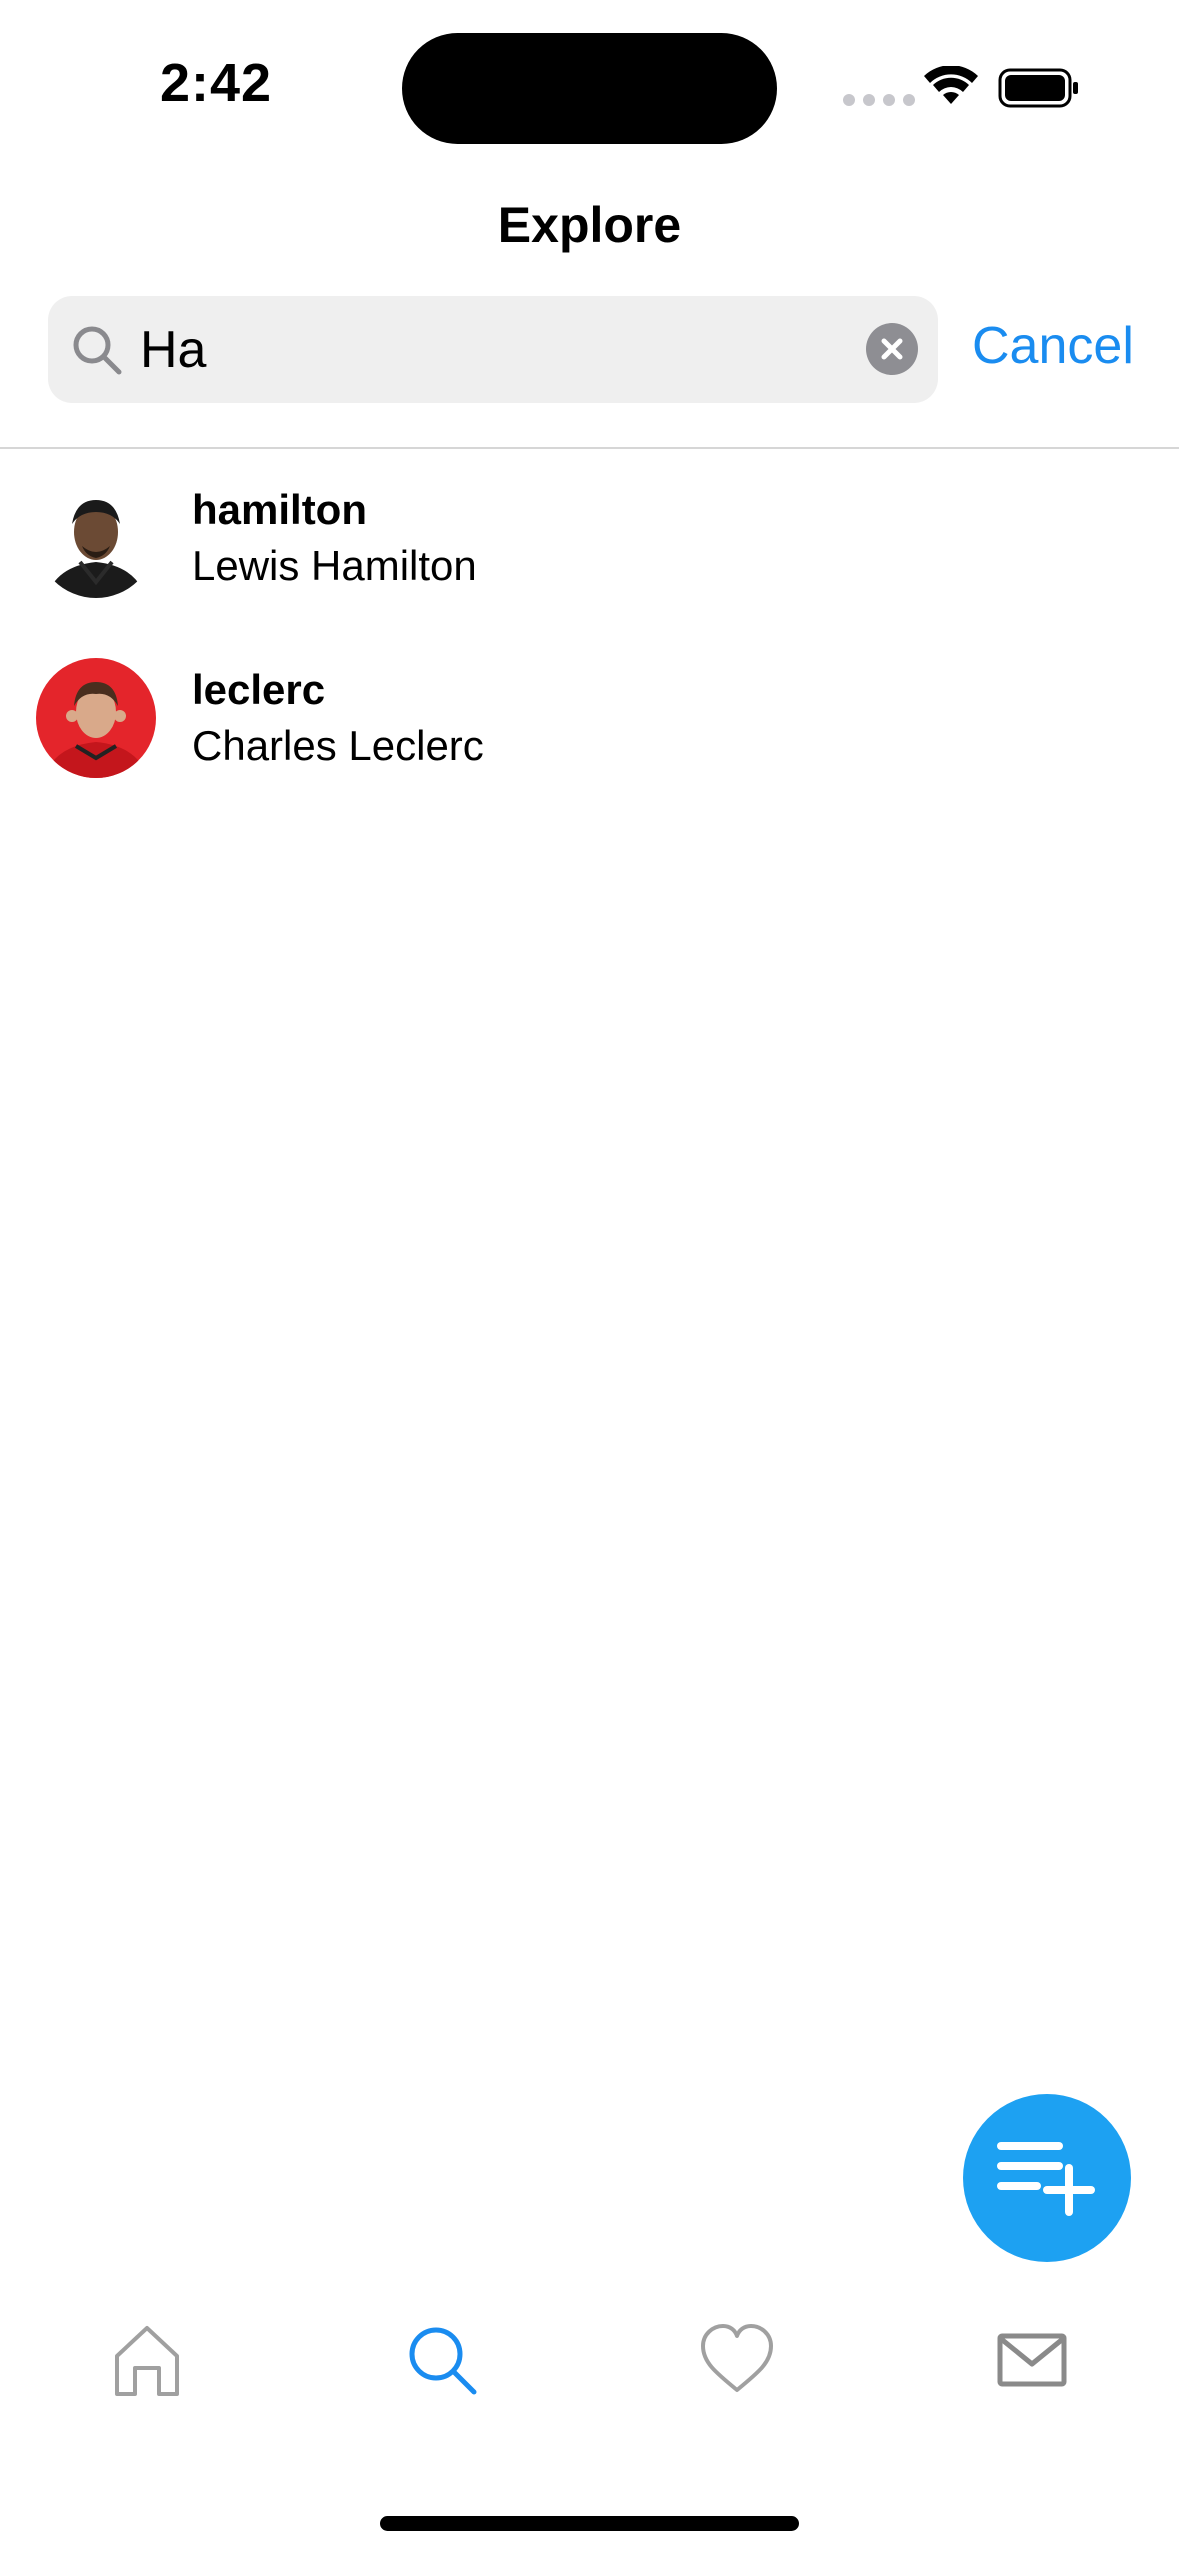 Image resolution: width=1179 pixels, height=2556 pixels. Describe the element at coordinates (879, 100) in the screenshot. I see `cellular-signal-icon` at that location.